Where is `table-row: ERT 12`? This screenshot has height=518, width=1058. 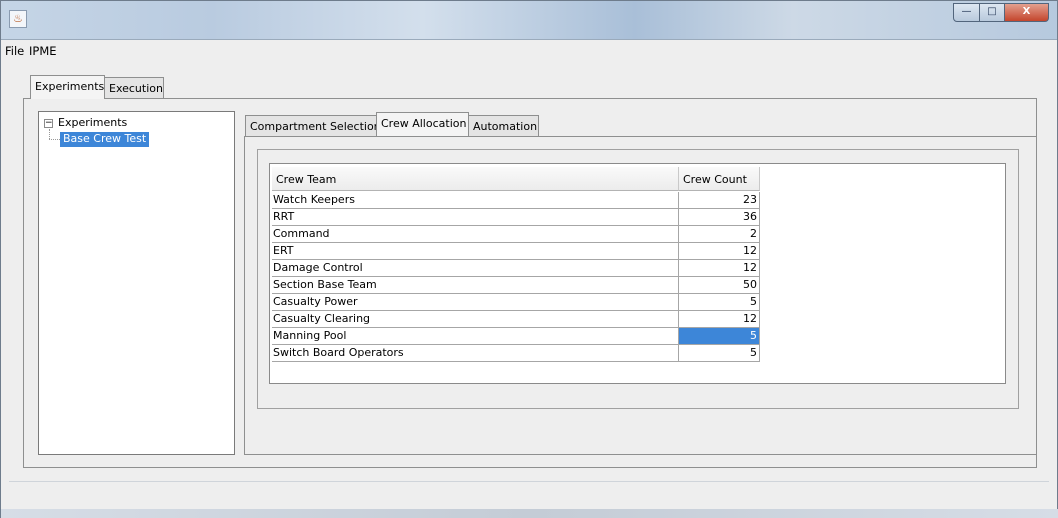 table-row: ERT 12 is located at coordinates (516, 251).